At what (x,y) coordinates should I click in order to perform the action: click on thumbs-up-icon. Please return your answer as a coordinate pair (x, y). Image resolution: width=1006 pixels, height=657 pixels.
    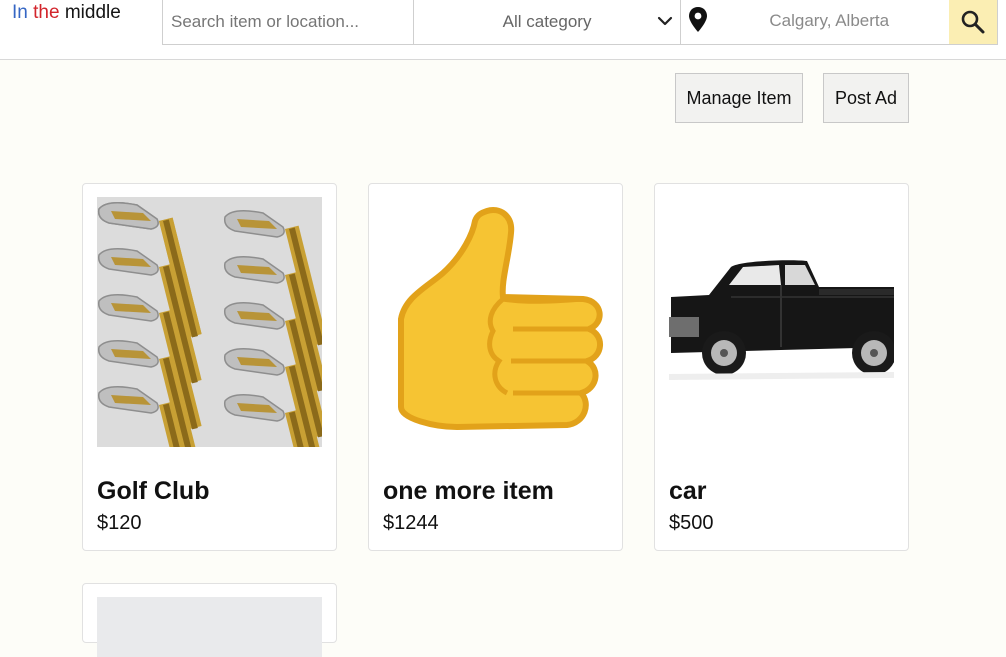
    Looking at the image, I should click on (495, 322).